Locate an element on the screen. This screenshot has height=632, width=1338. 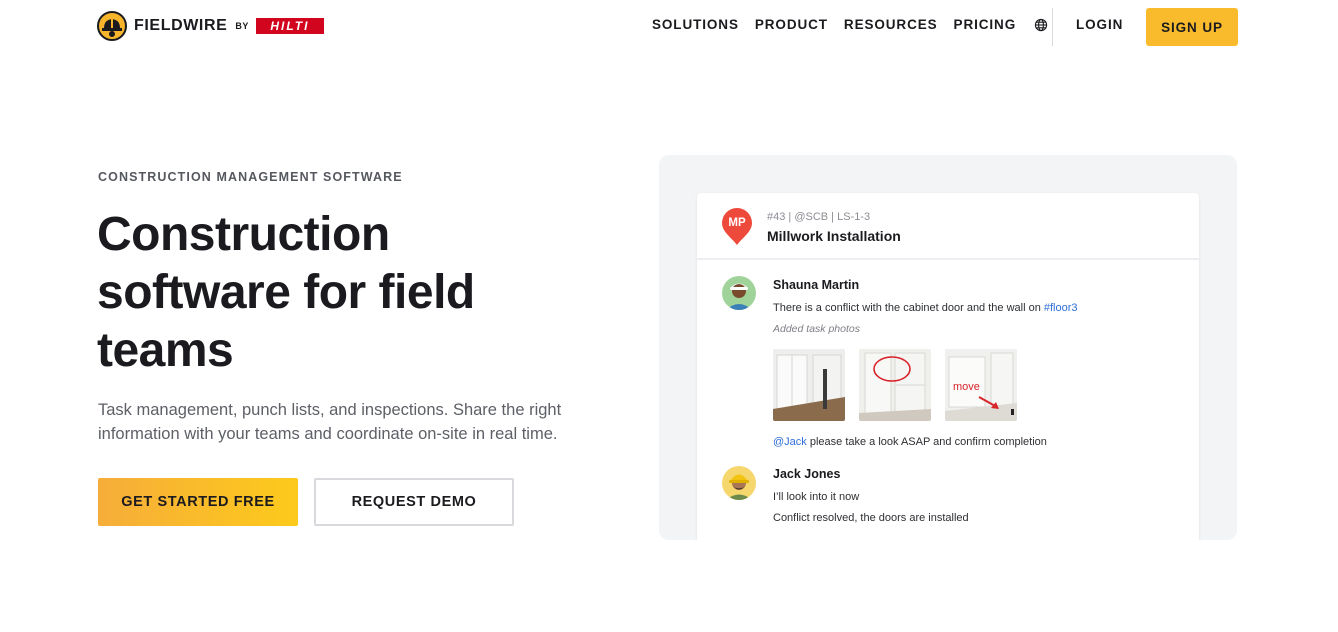
comment-note: Added task photos is located at coordinates (816, 329).